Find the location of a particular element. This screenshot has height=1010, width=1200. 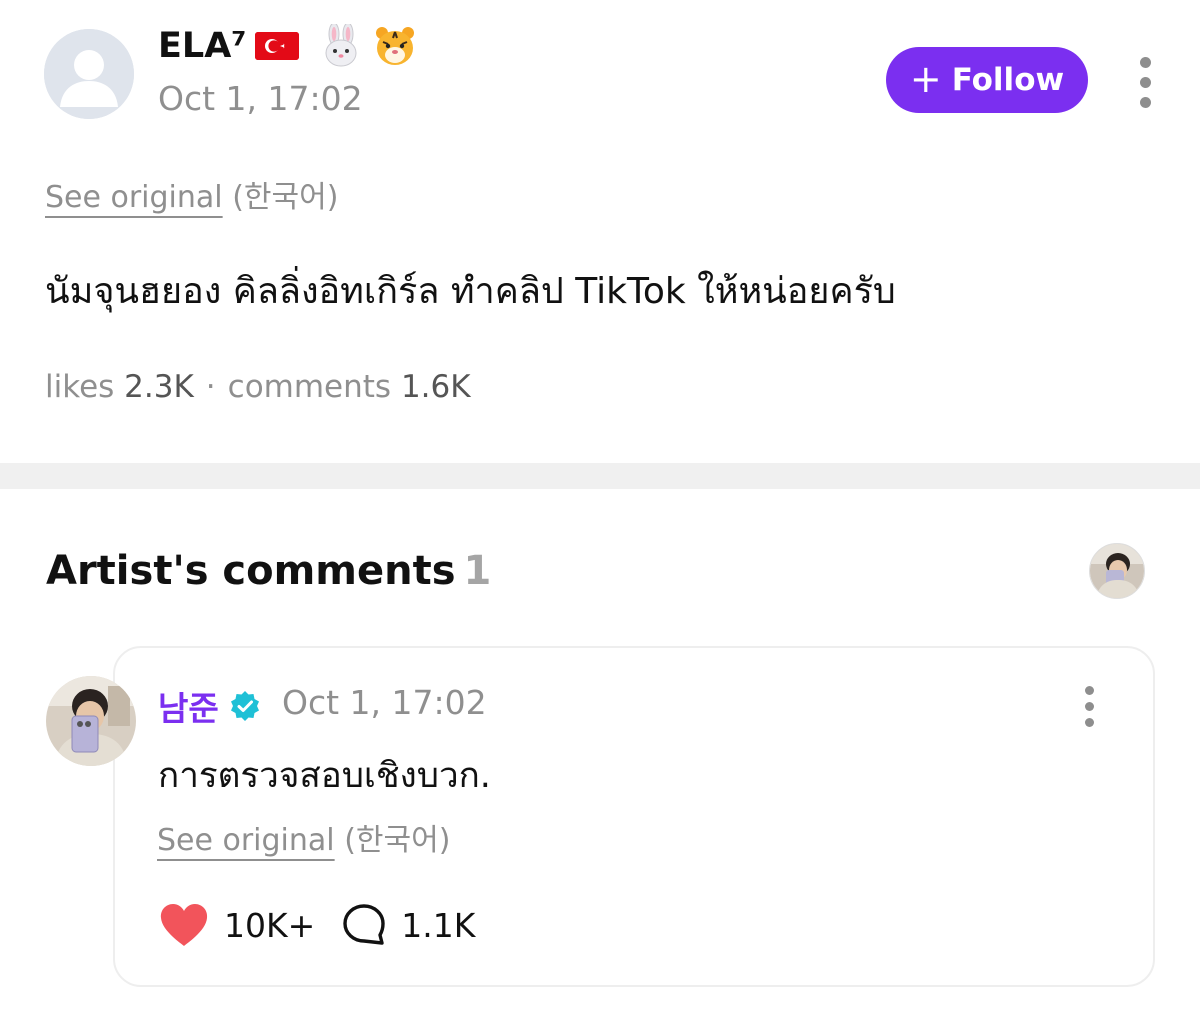

artist-mini-avatar is located at coordinates (1117, 571).